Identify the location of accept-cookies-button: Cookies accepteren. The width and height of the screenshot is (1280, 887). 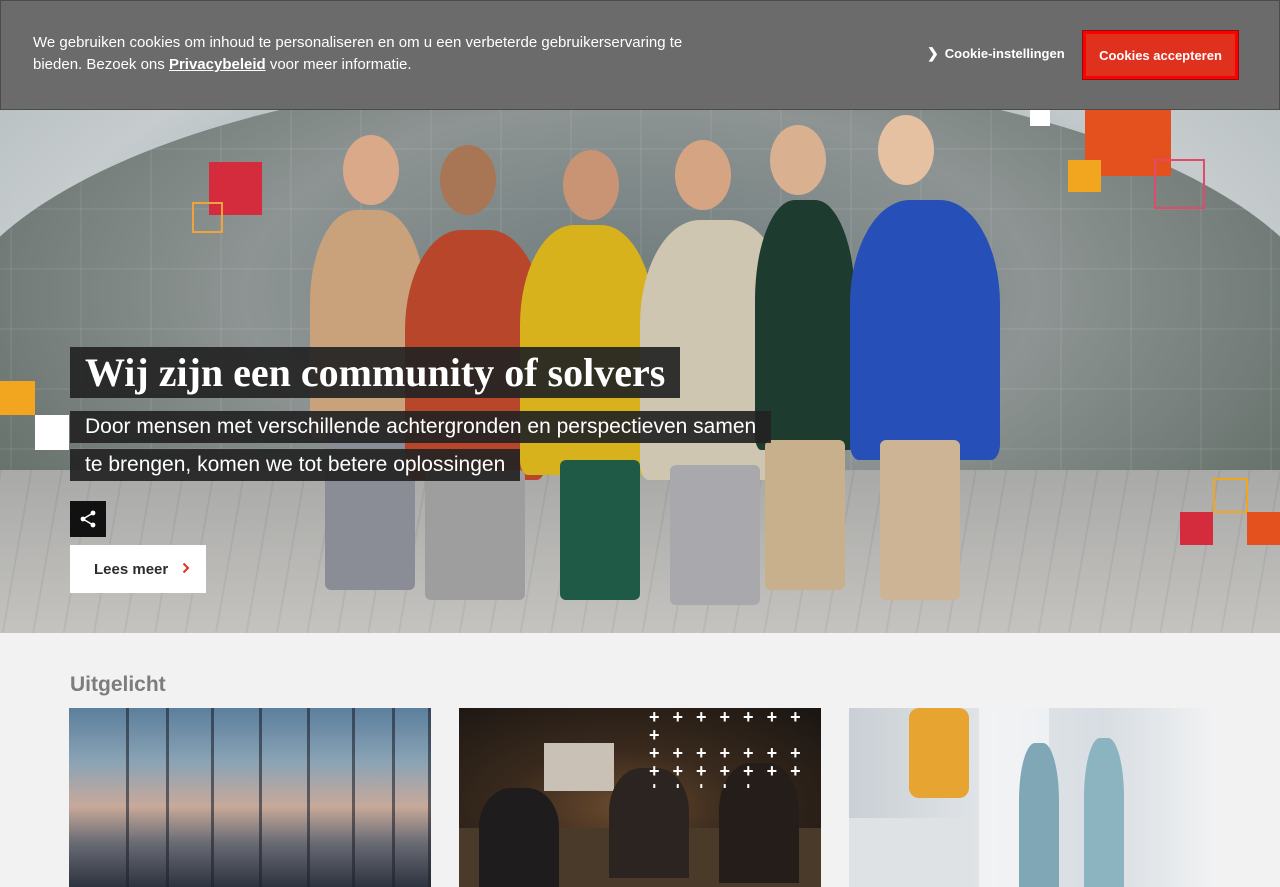
(1160, 55).